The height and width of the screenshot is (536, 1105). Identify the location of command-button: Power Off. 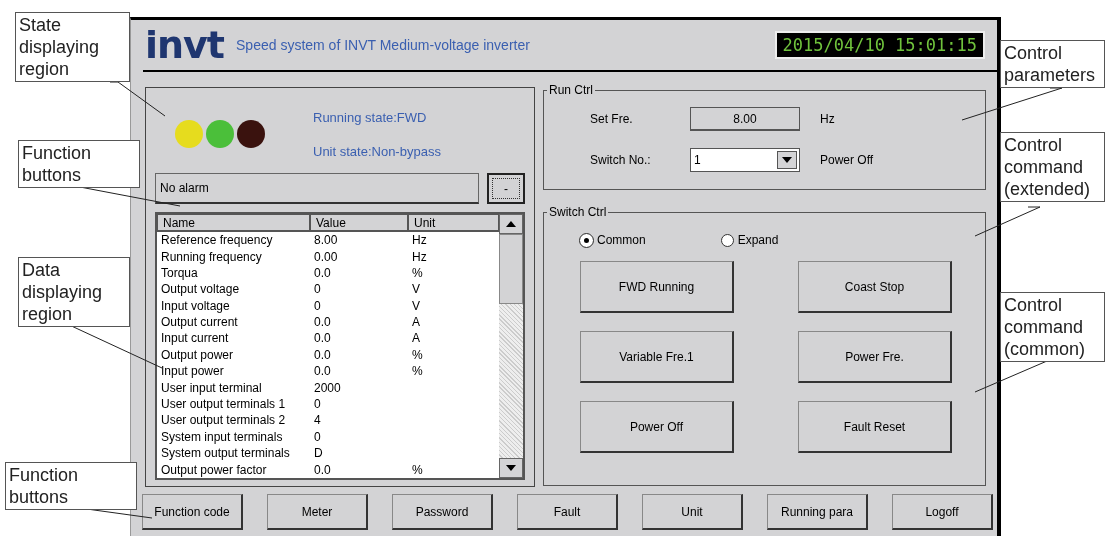
(657, 427).